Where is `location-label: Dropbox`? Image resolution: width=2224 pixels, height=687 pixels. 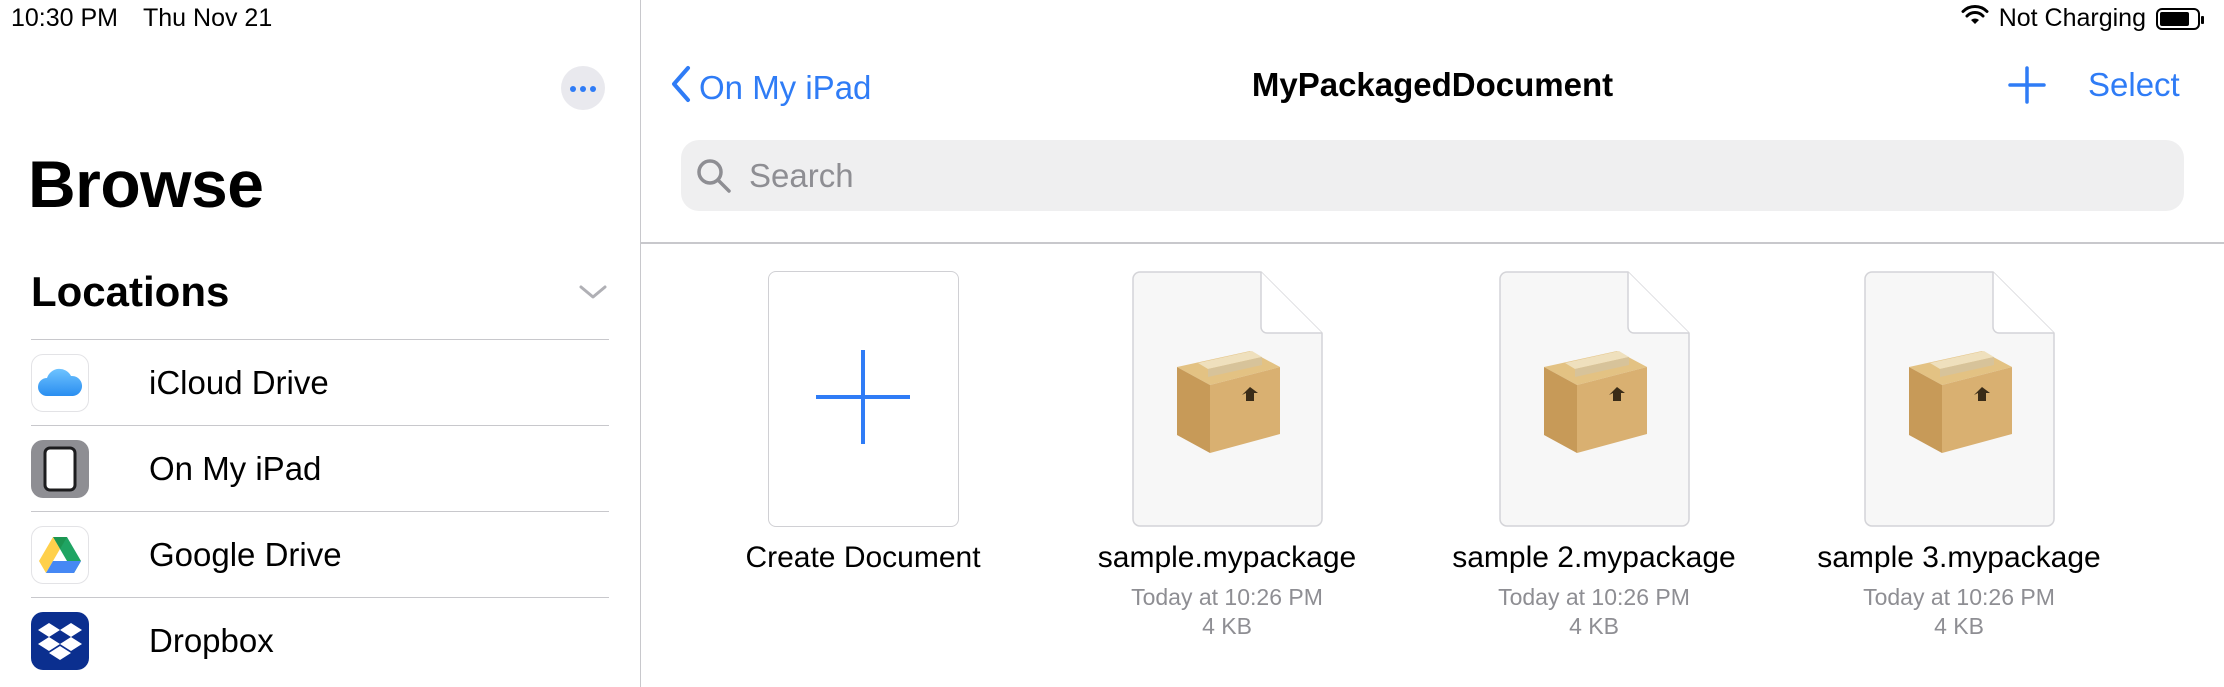
location-label: Dropbox is located at coordinates (211, 640).